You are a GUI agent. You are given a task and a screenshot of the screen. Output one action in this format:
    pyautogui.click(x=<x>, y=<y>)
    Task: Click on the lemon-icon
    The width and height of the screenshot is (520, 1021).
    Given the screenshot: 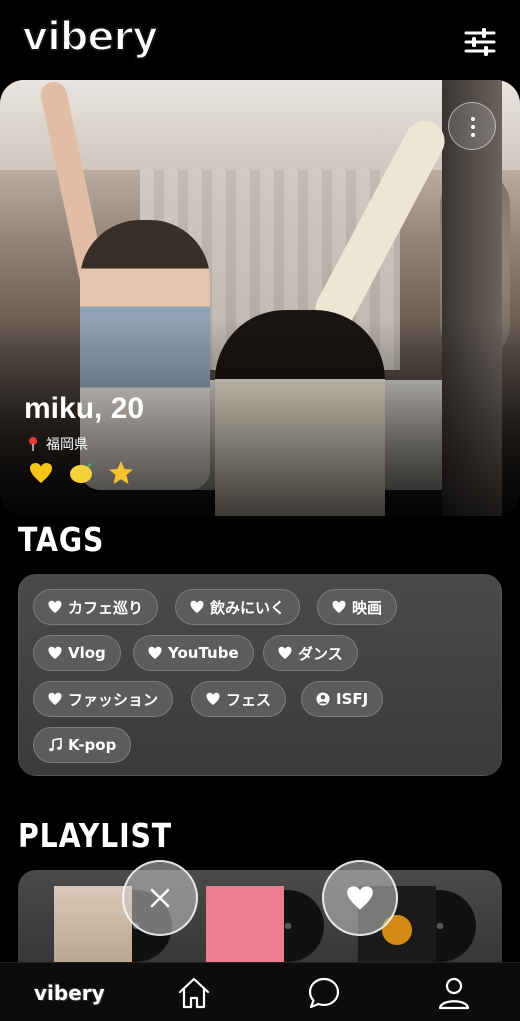 What is the action you would take?
    pyautogui.click(x=81, y=473)
    